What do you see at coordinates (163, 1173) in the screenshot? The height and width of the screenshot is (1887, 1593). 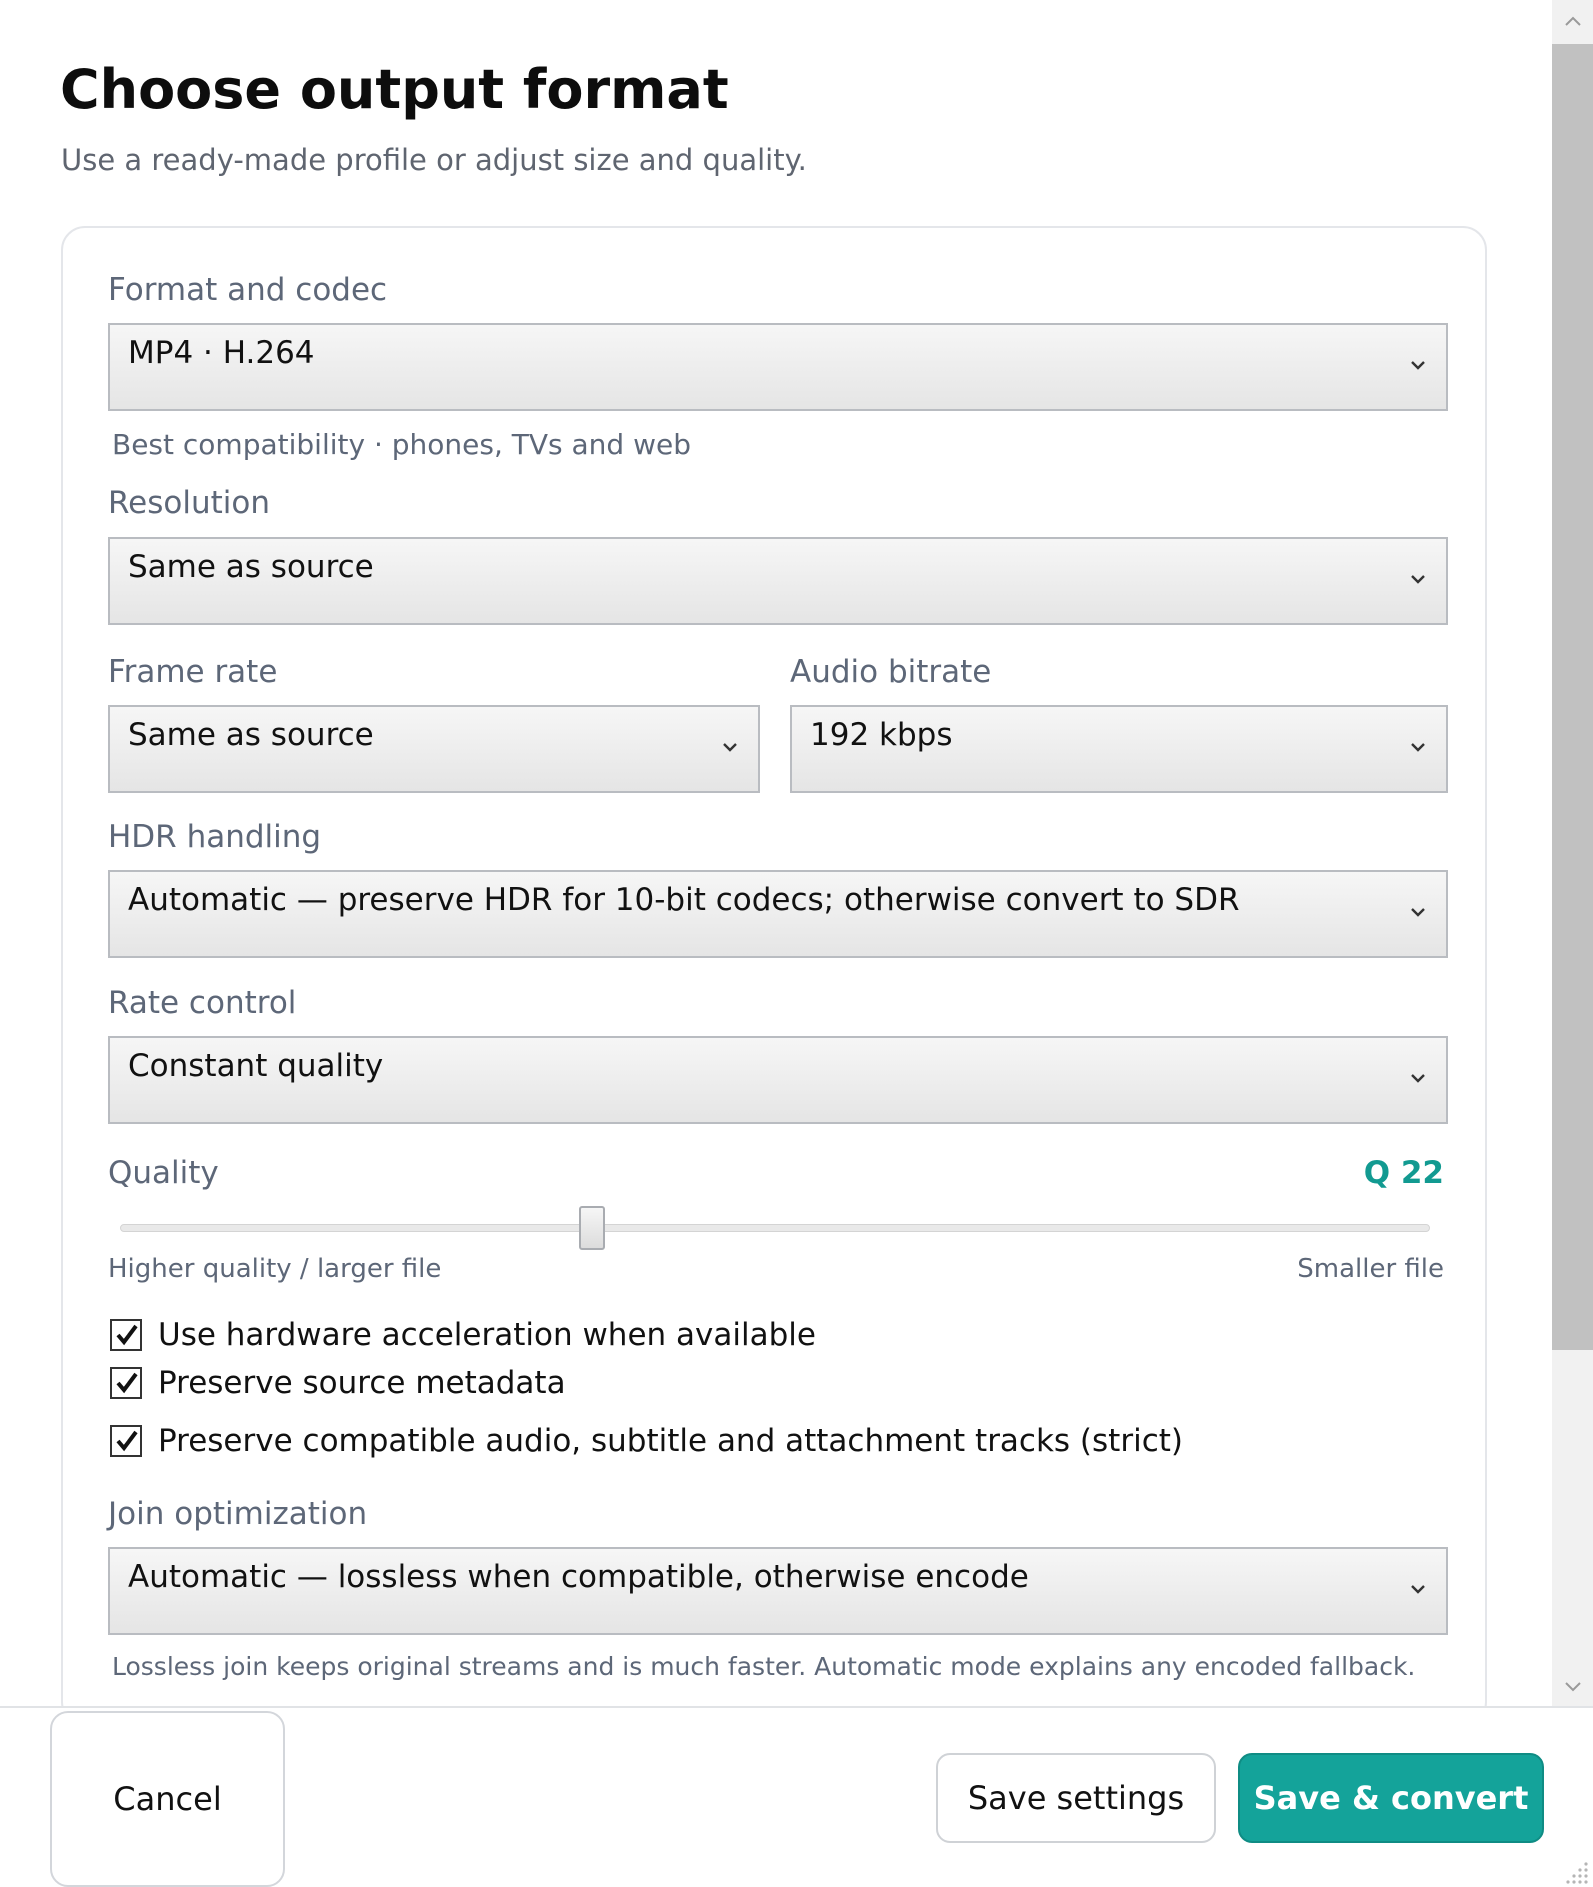 I see `quality-label: Quality` at bounding box center [163, 1173].